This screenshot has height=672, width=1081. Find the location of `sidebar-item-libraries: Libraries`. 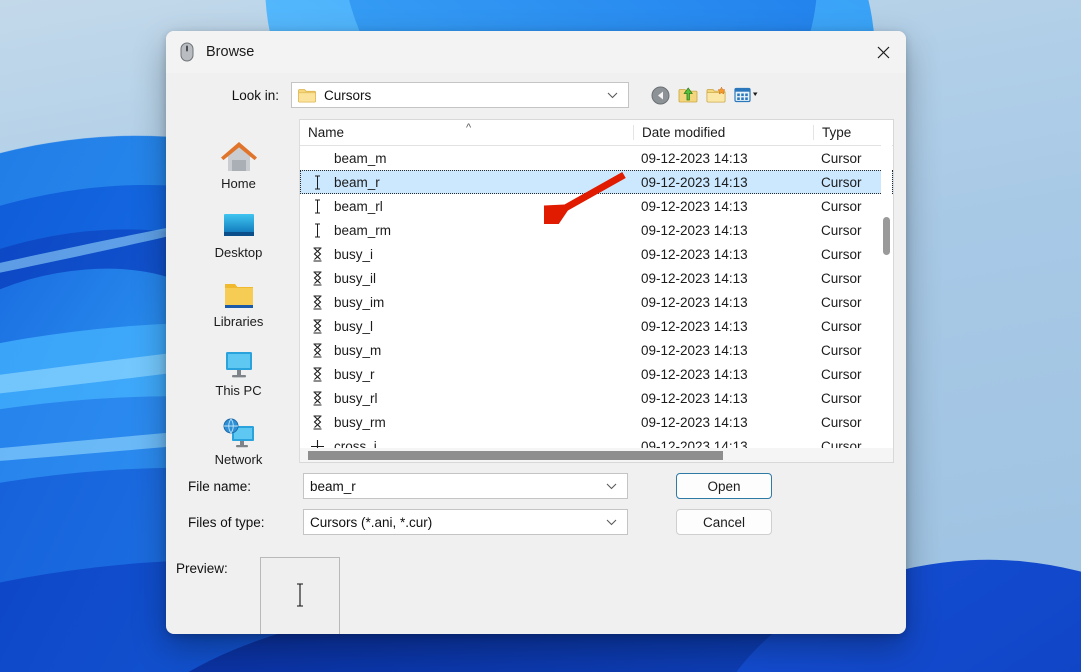

sidebar-item-libraries: Libraries is located at coordinates (238, 301).